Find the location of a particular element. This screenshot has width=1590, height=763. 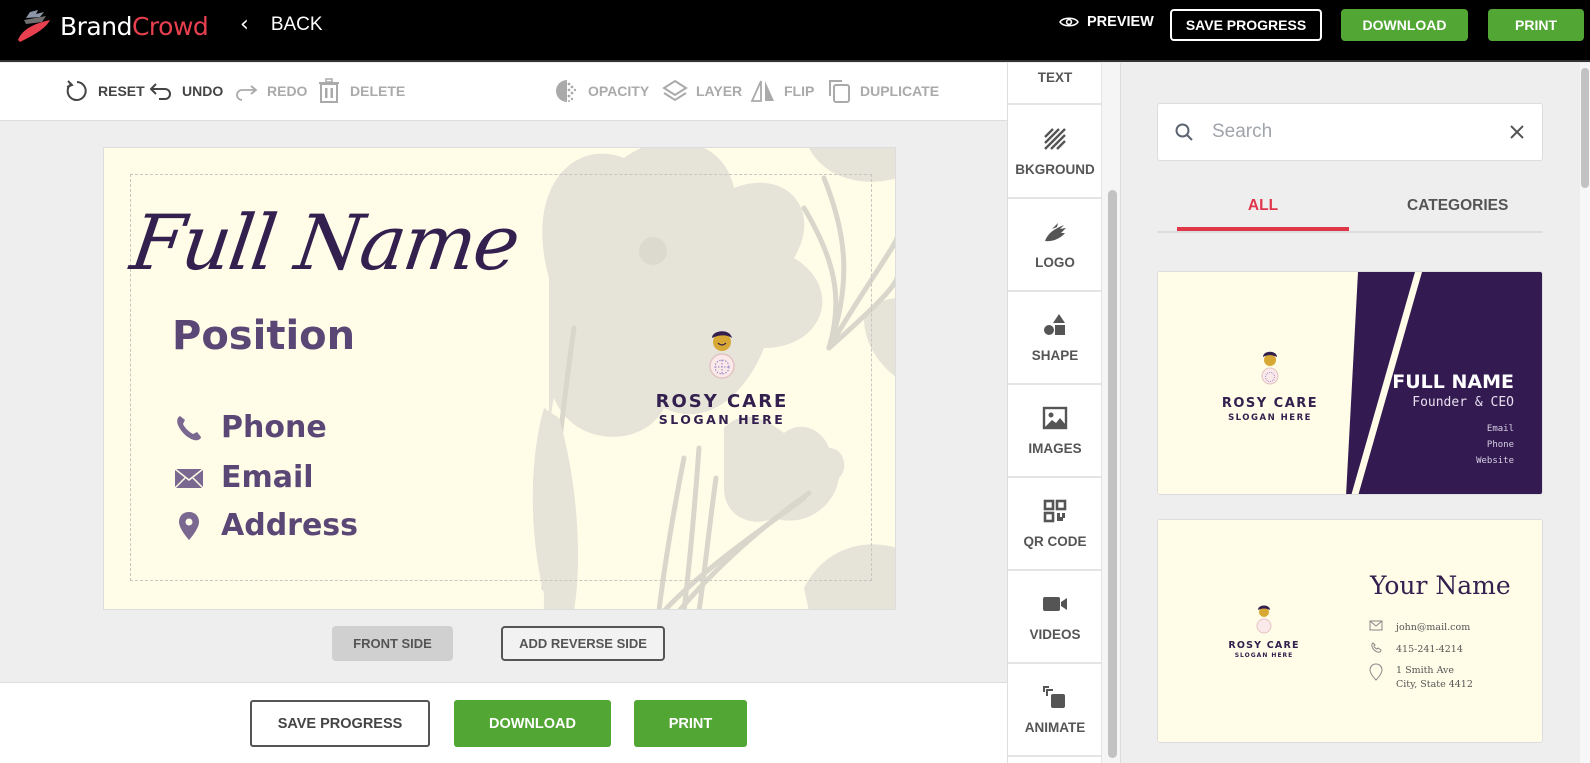

print-button: PRINT is located at coordinates (1536, 25).